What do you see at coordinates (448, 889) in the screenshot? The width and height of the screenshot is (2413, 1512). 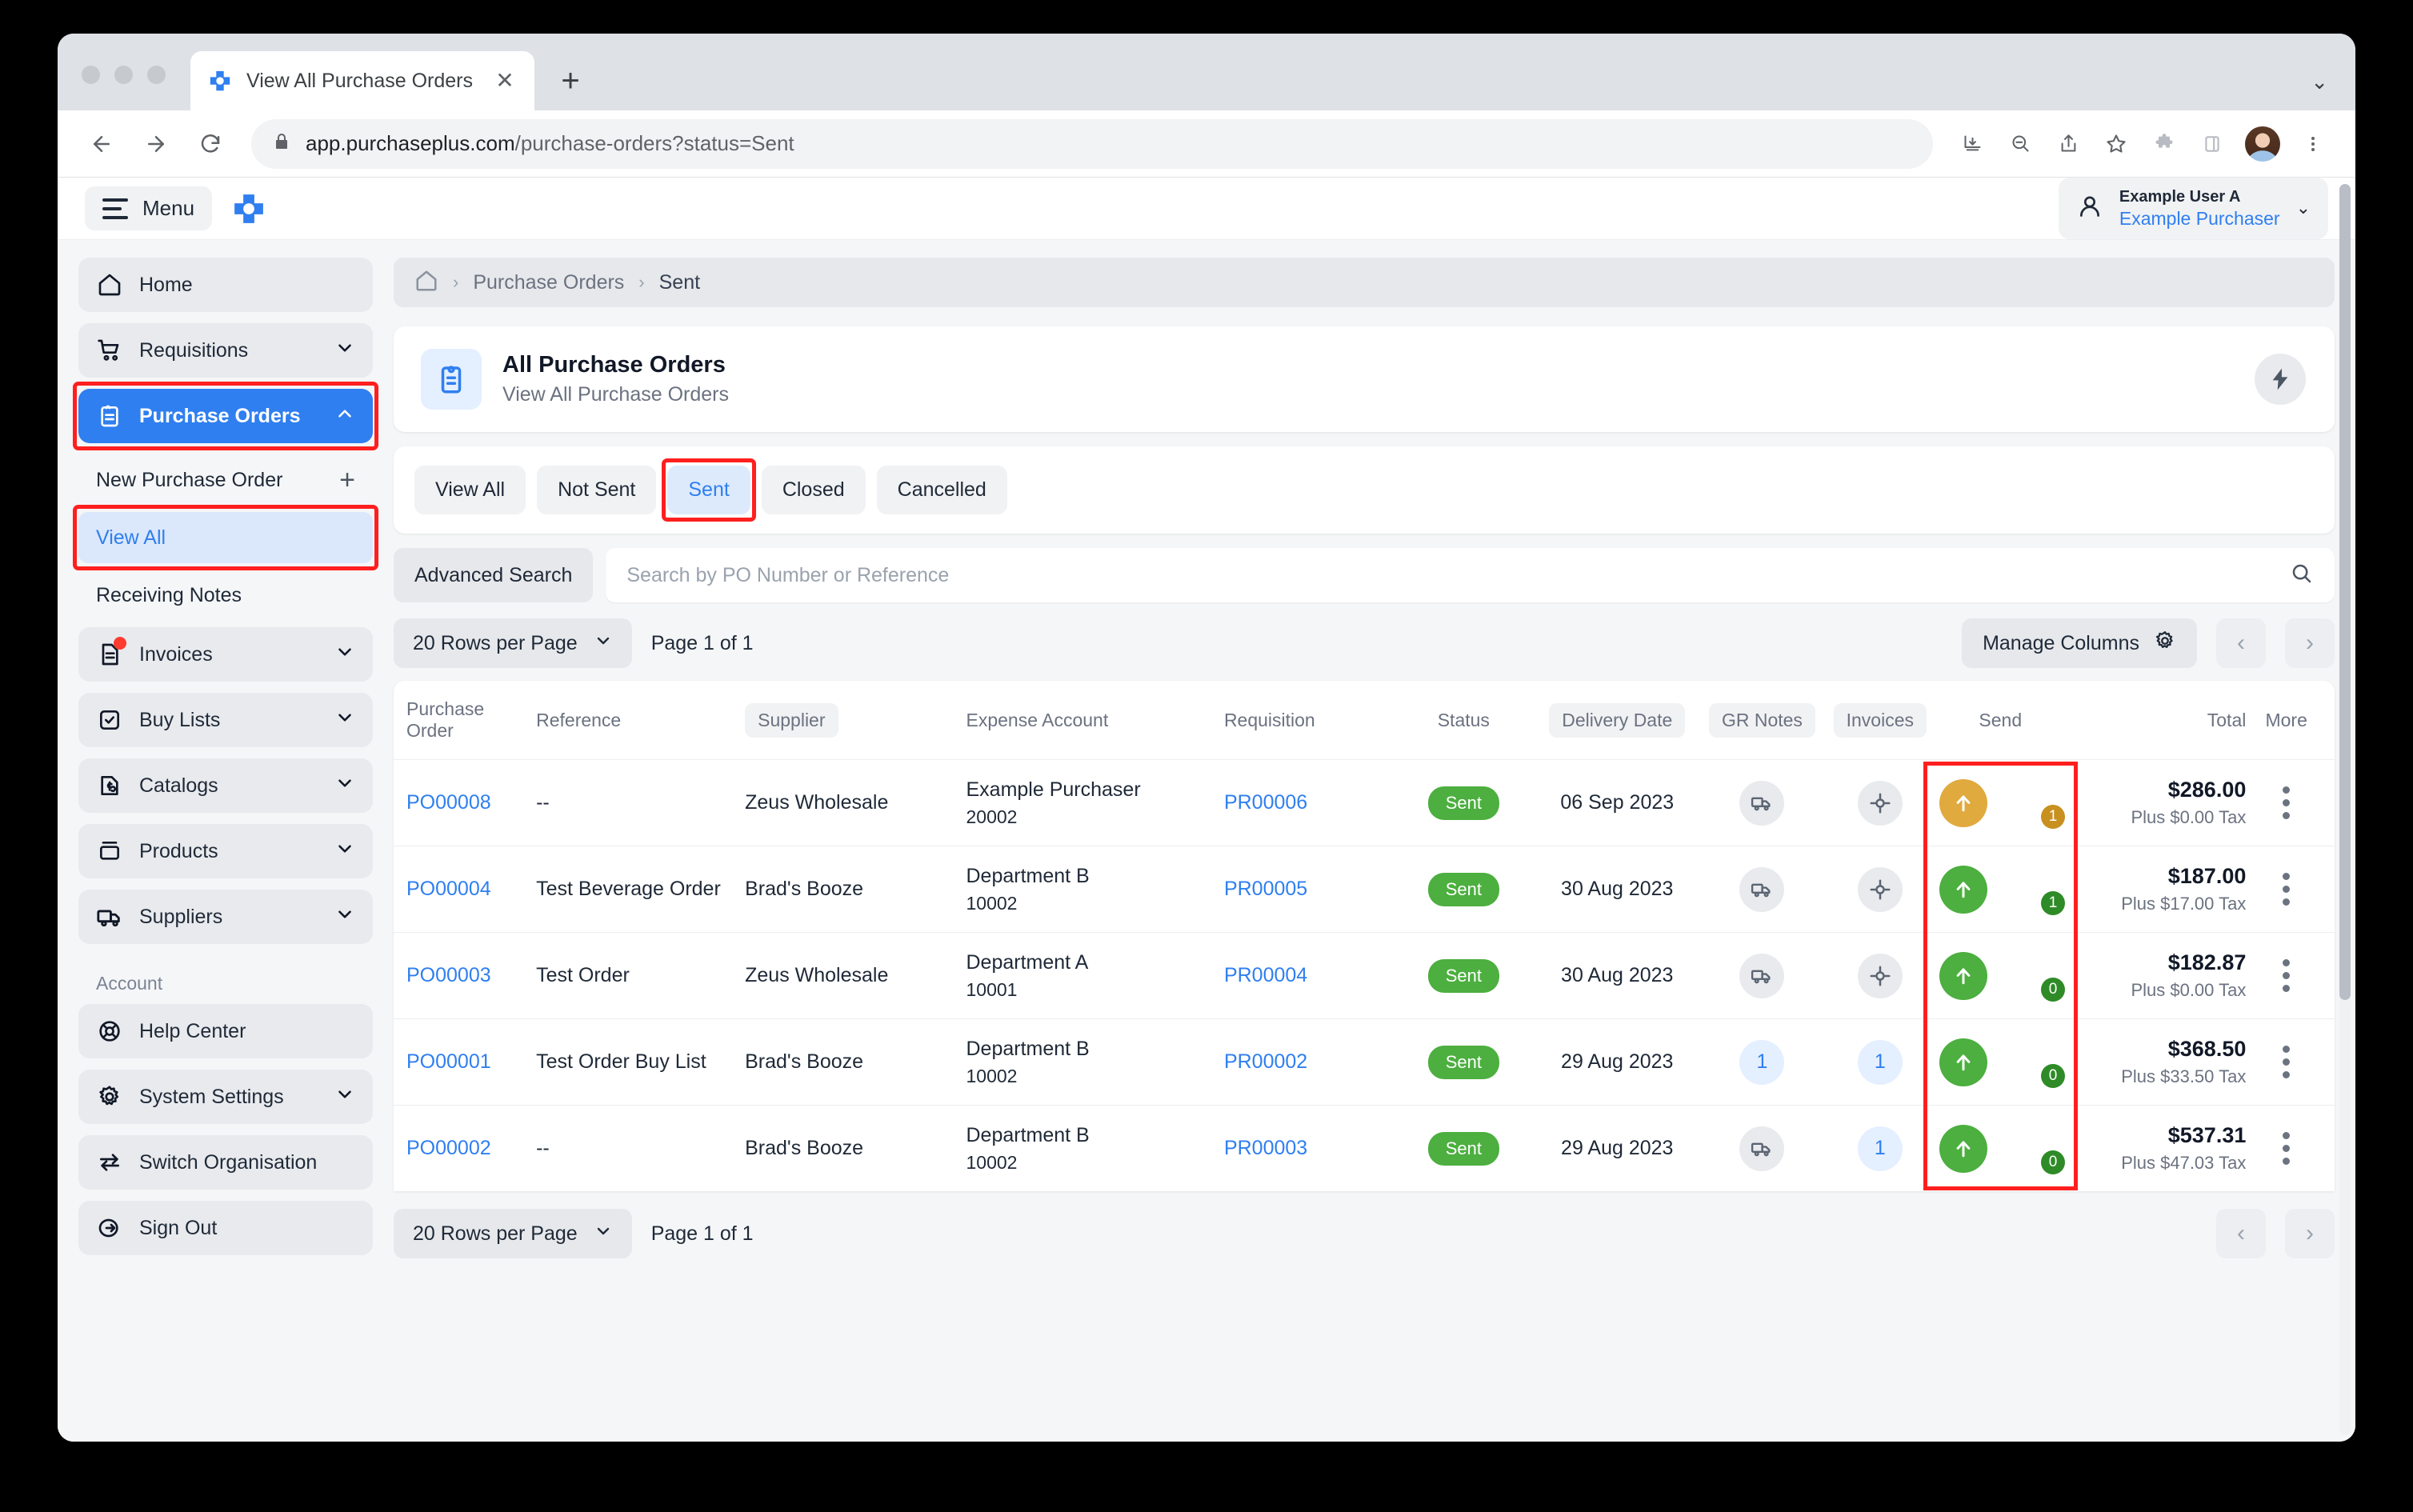 I see `purchase-order-link: PO00004` at bounding box center [448, 889].